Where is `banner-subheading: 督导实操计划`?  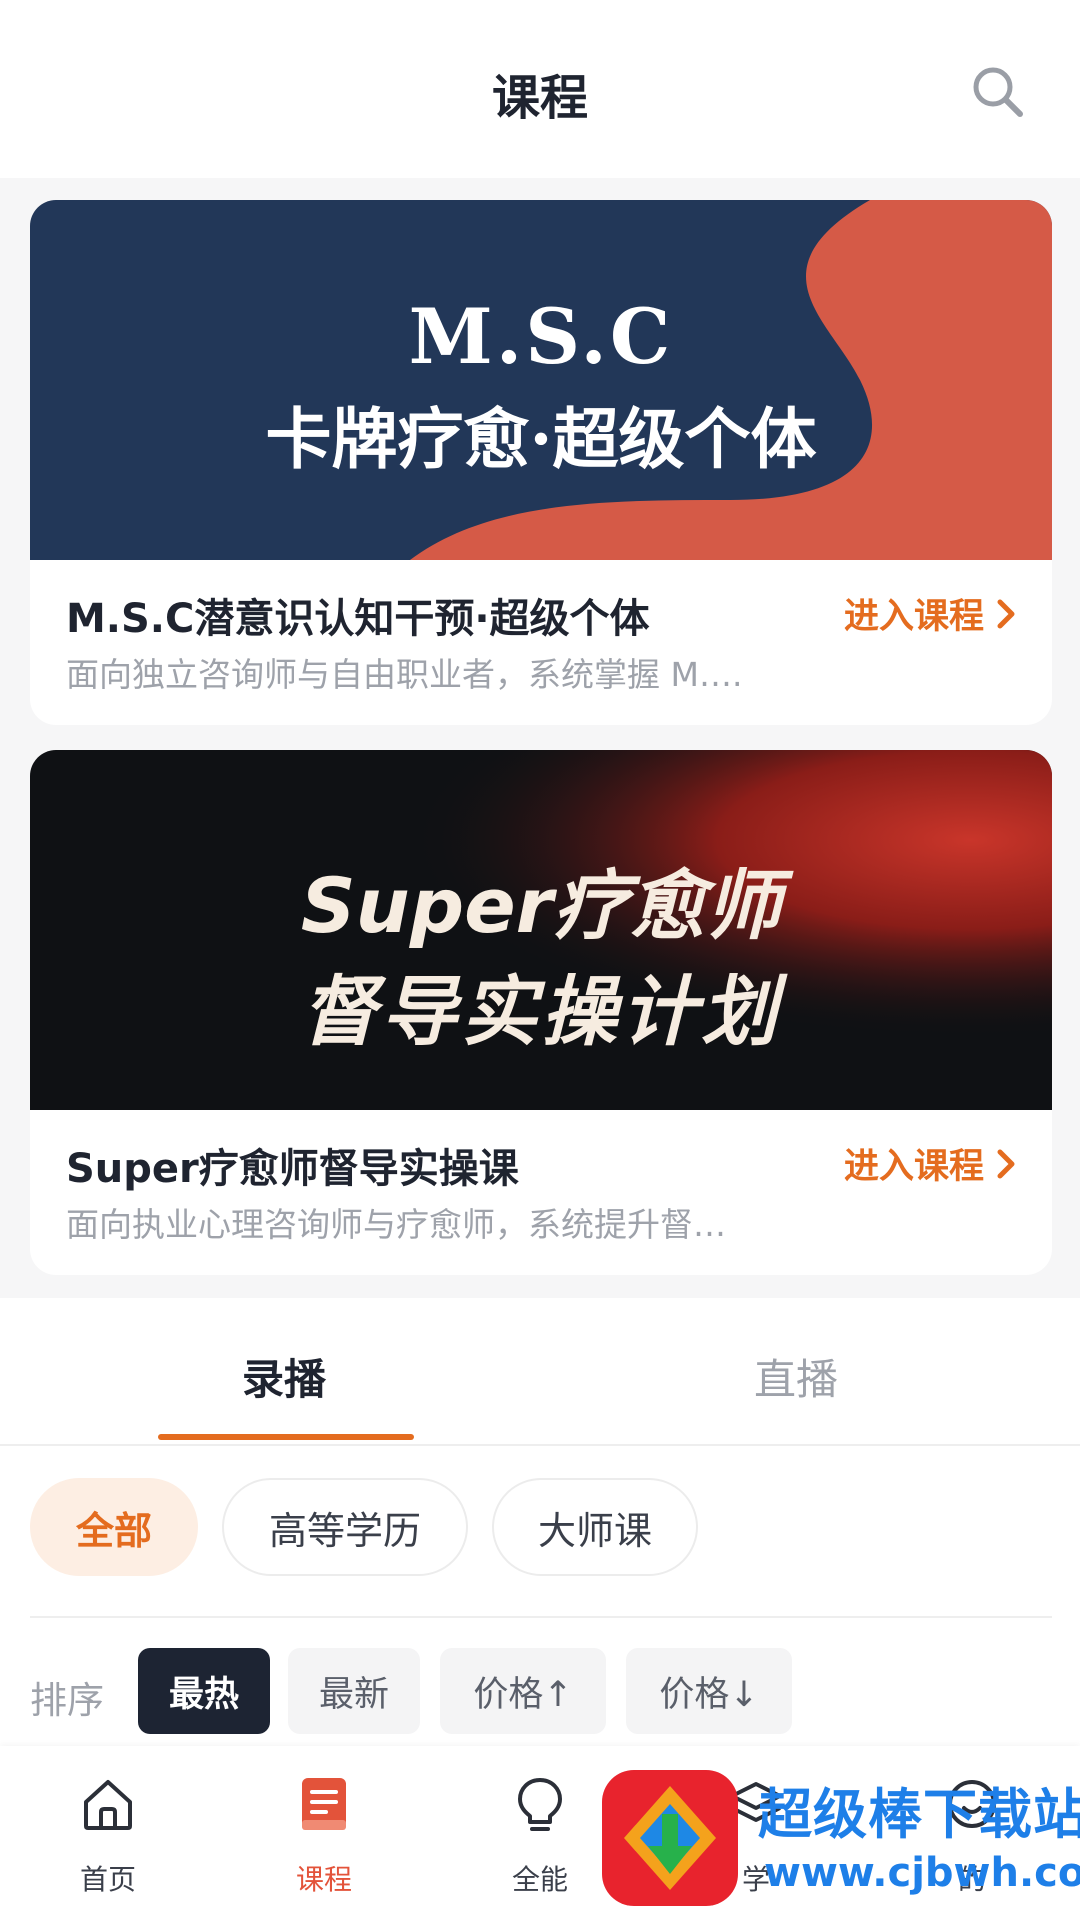 banner-subheading: 督导实操计划 is located at coordinates (541, 1011).